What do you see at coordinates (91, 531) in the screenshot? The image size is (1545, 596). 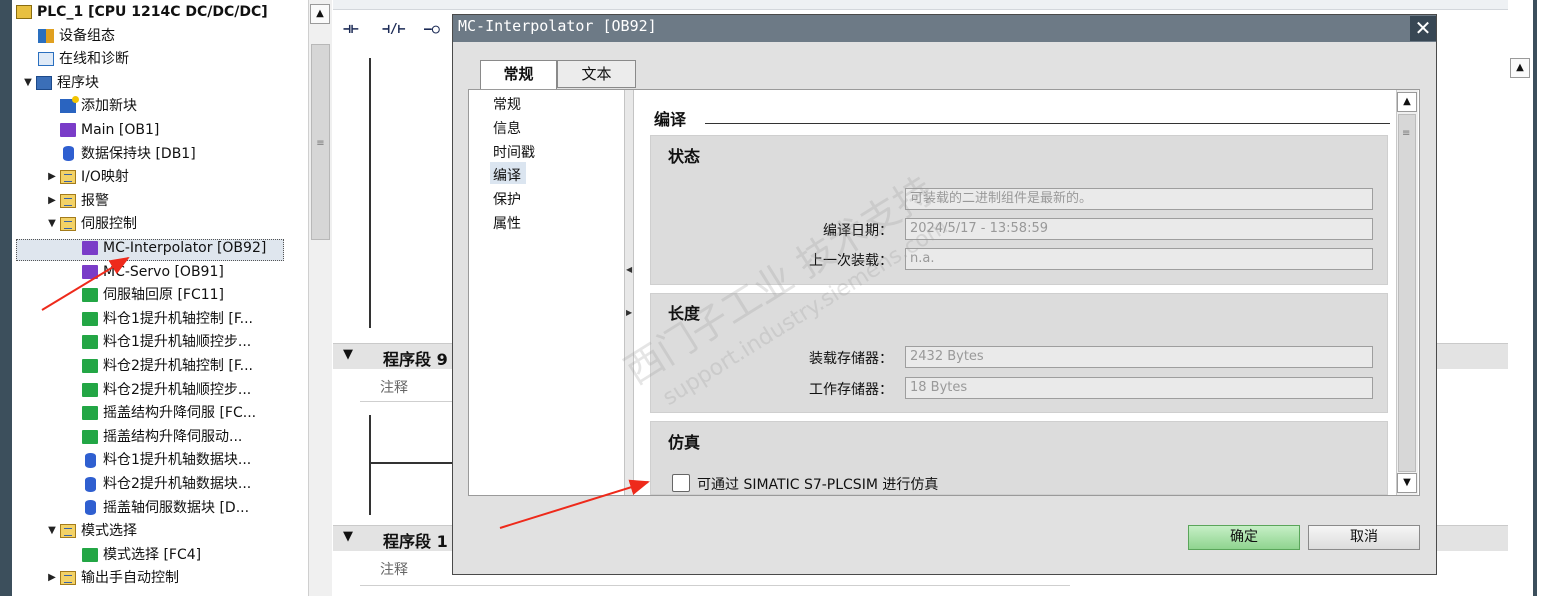 I see `tree-item: ▼ 模式选择` at bounding box center [91, 531].